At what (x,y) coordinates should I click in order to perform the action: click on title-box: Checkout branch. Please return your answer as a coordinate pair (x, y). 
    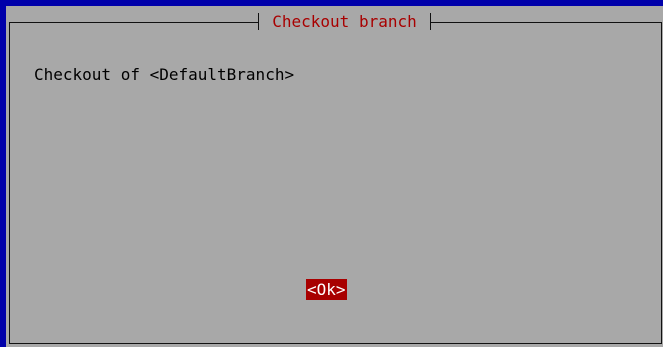
    Looking at the image, I should click on (344, 22).